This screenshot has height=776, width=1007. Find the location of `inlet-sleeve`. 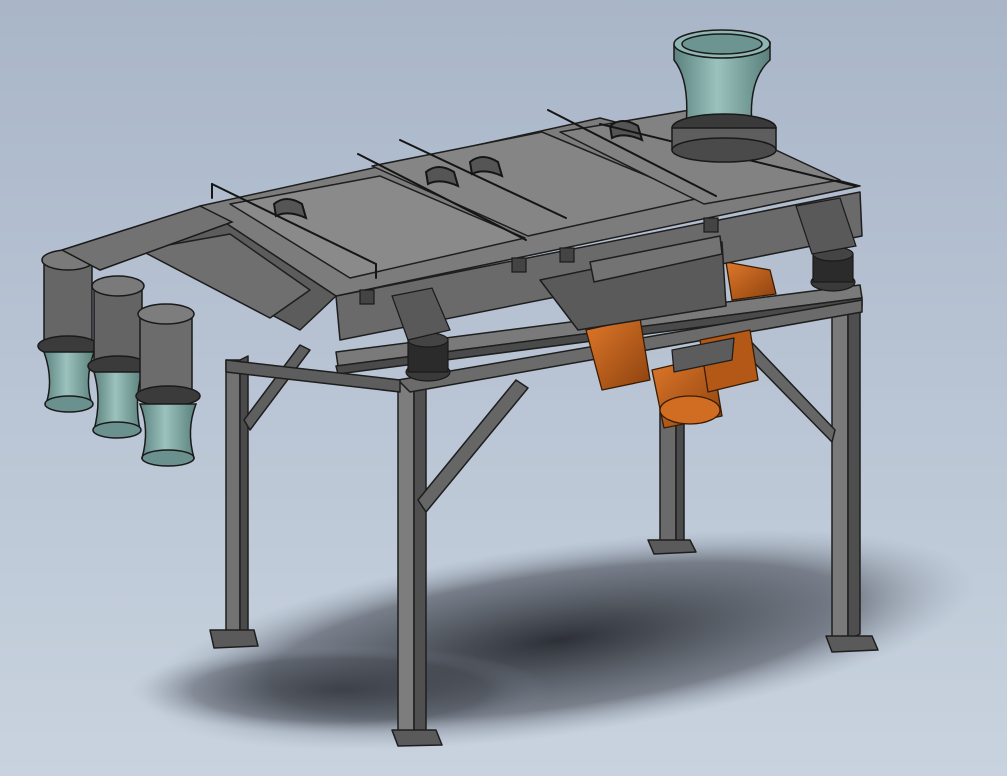

inlet-sleeve is located at coordinates (724, 96).